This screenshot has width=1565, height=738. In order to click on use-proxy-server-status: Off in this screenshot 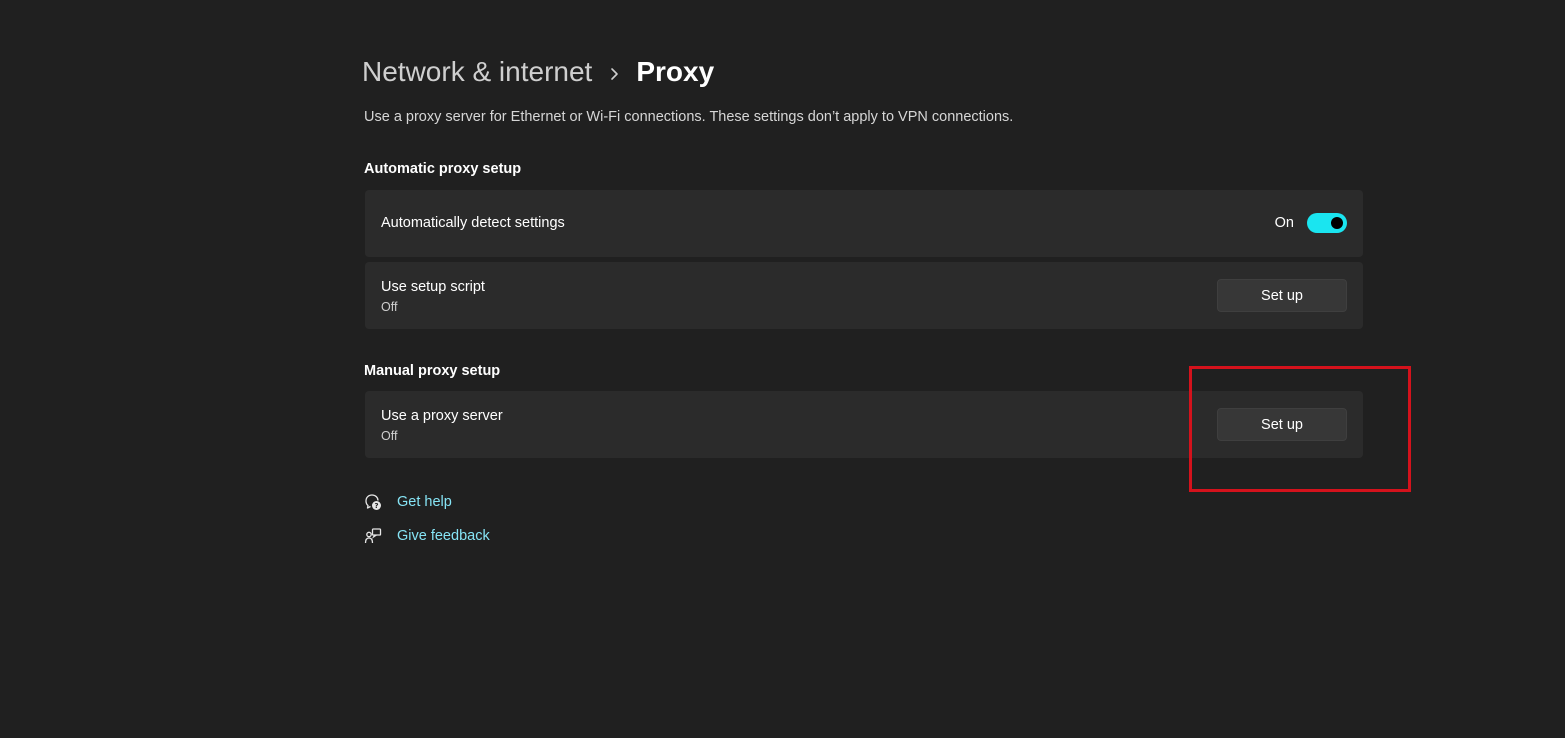, I will do `click(389, 436)`.